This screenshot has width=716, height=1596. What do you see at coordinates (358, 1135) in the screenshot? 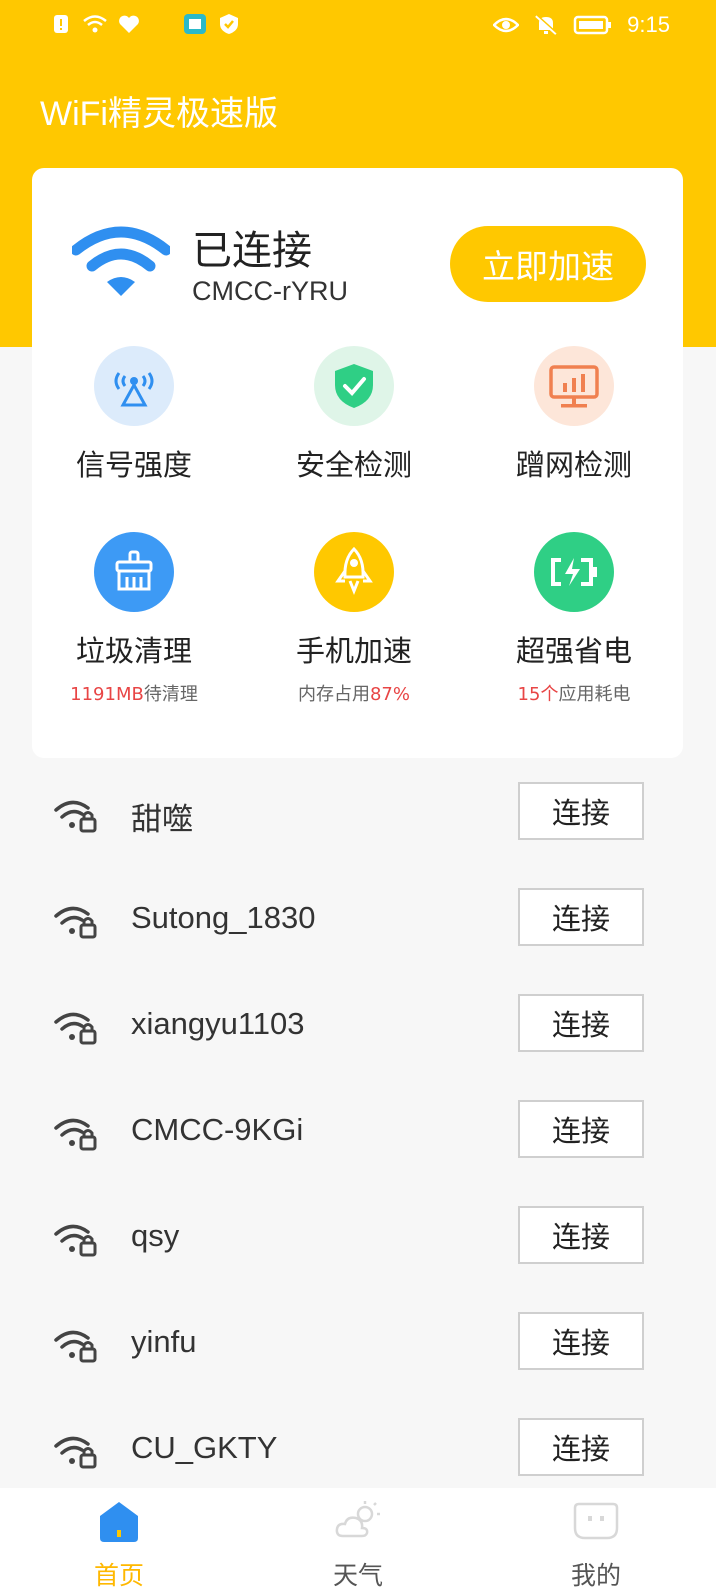
I see `wifi-list-item: CMCC-9KGi 连接` at bounding box center [358, 1135].